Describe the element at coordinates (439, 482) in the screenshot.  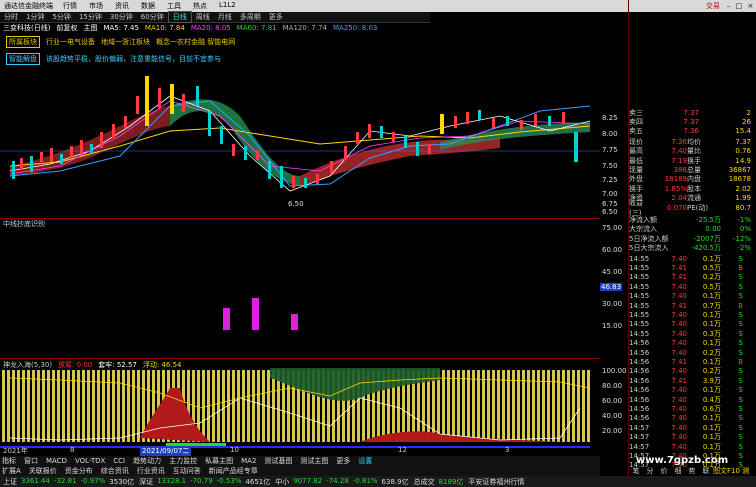
I see `index-quote: 总成交 8189亿` at that location.